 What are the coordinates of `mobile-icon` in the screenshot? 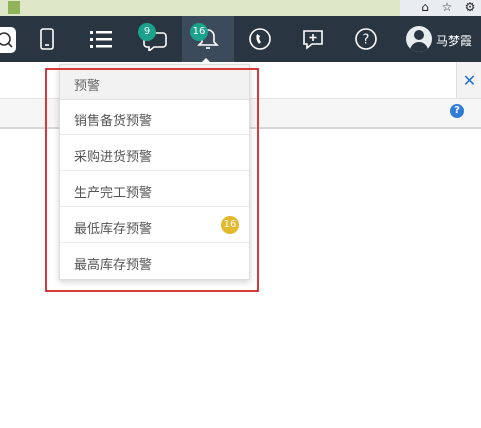 It's located at (47, 39).